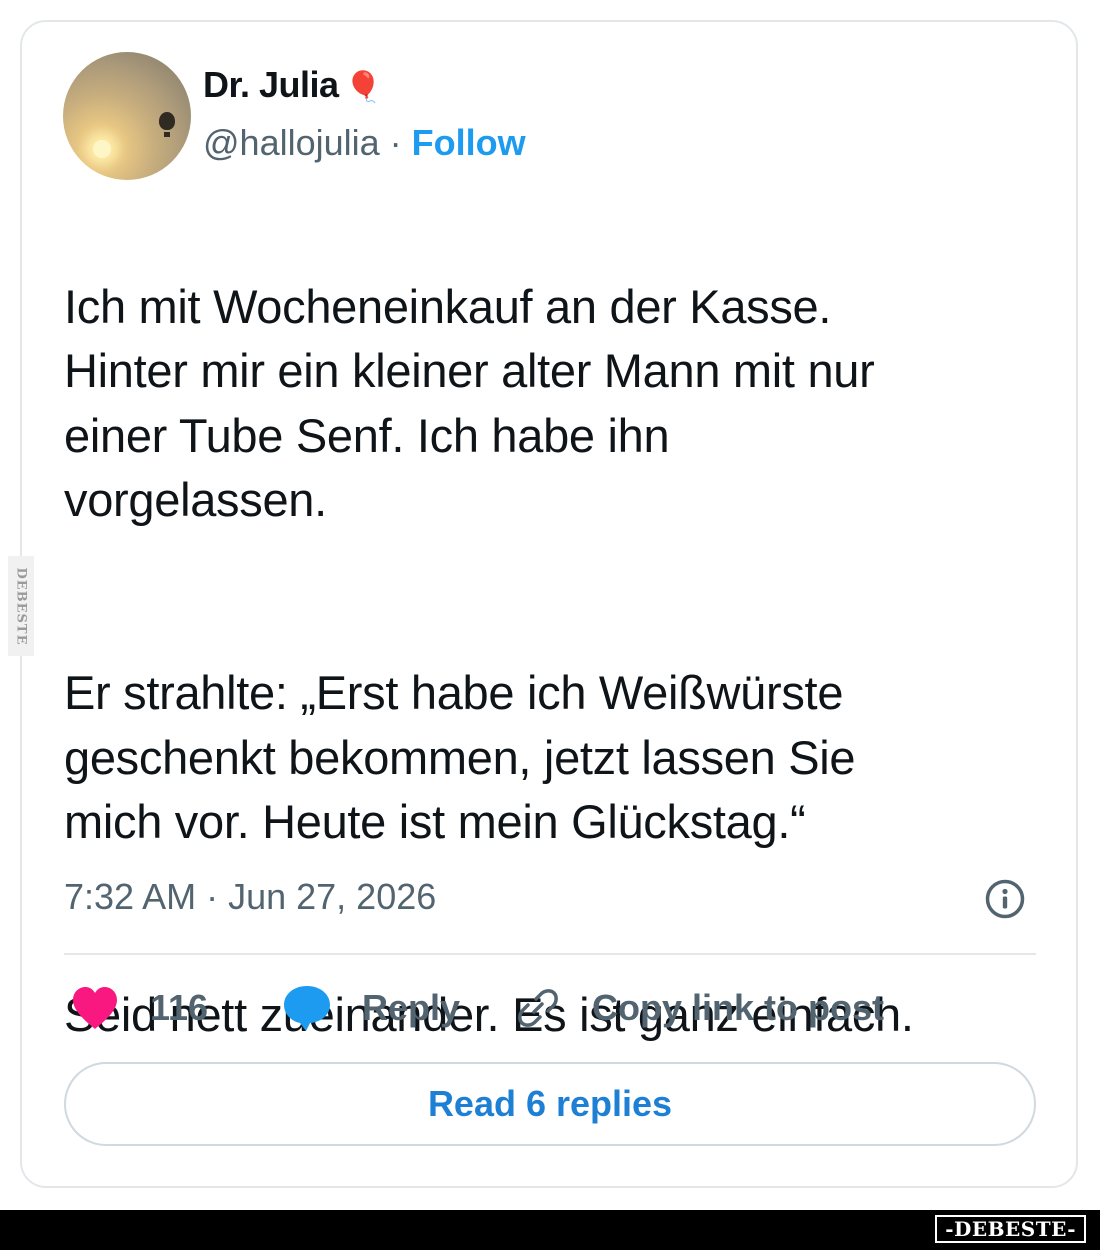 The image size is (1100, 1250). What do you see at coordinates (738, 1007) in the screenshot?
I see `copy-link-label: Copy link to post` at bounding box center [738, 1007].